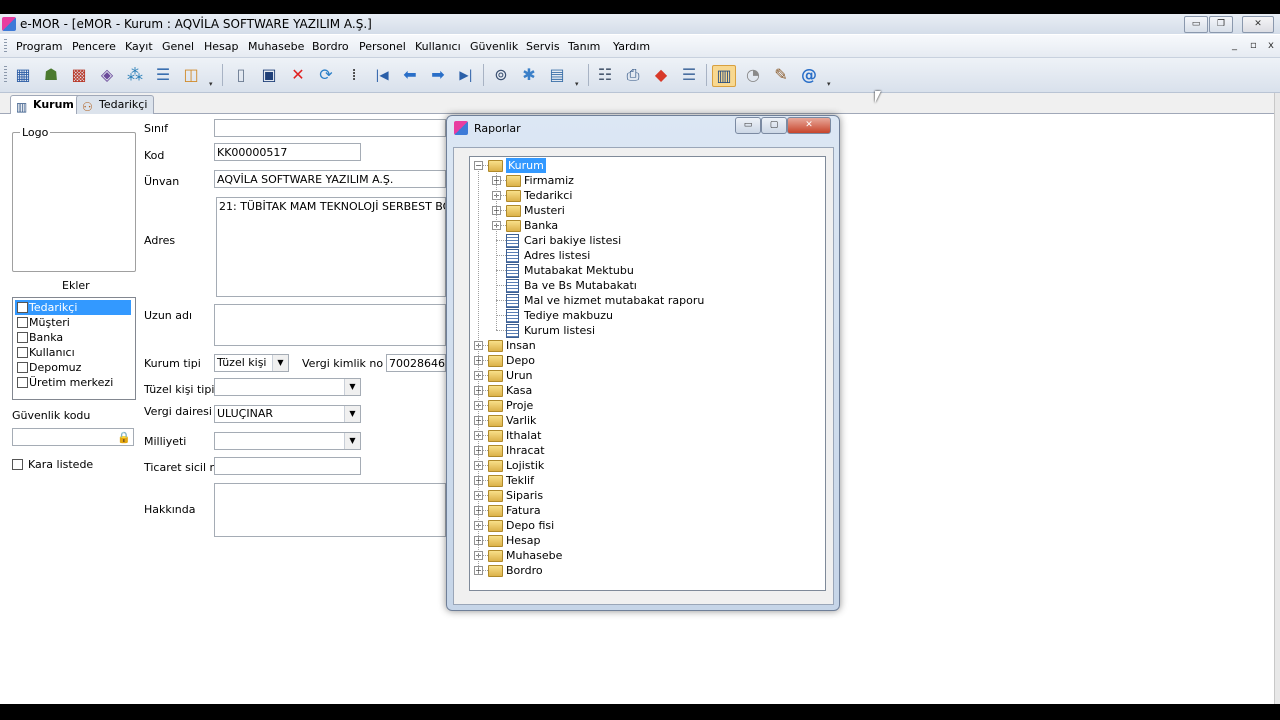 The height and width of the screenshot is (720, 1280). Describe the element at coordinates (438, 75) in the screenshot. I see `next-record-icon: ➡` at that location.